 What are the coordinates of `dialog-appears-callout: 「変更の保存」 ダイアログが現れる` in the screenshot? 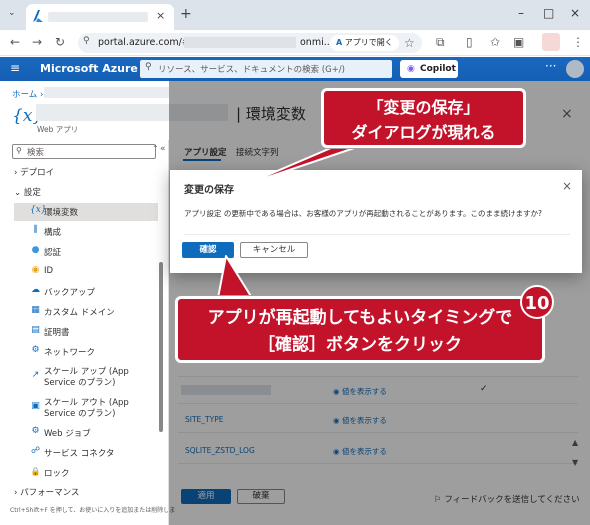 It's located at (423, 118).